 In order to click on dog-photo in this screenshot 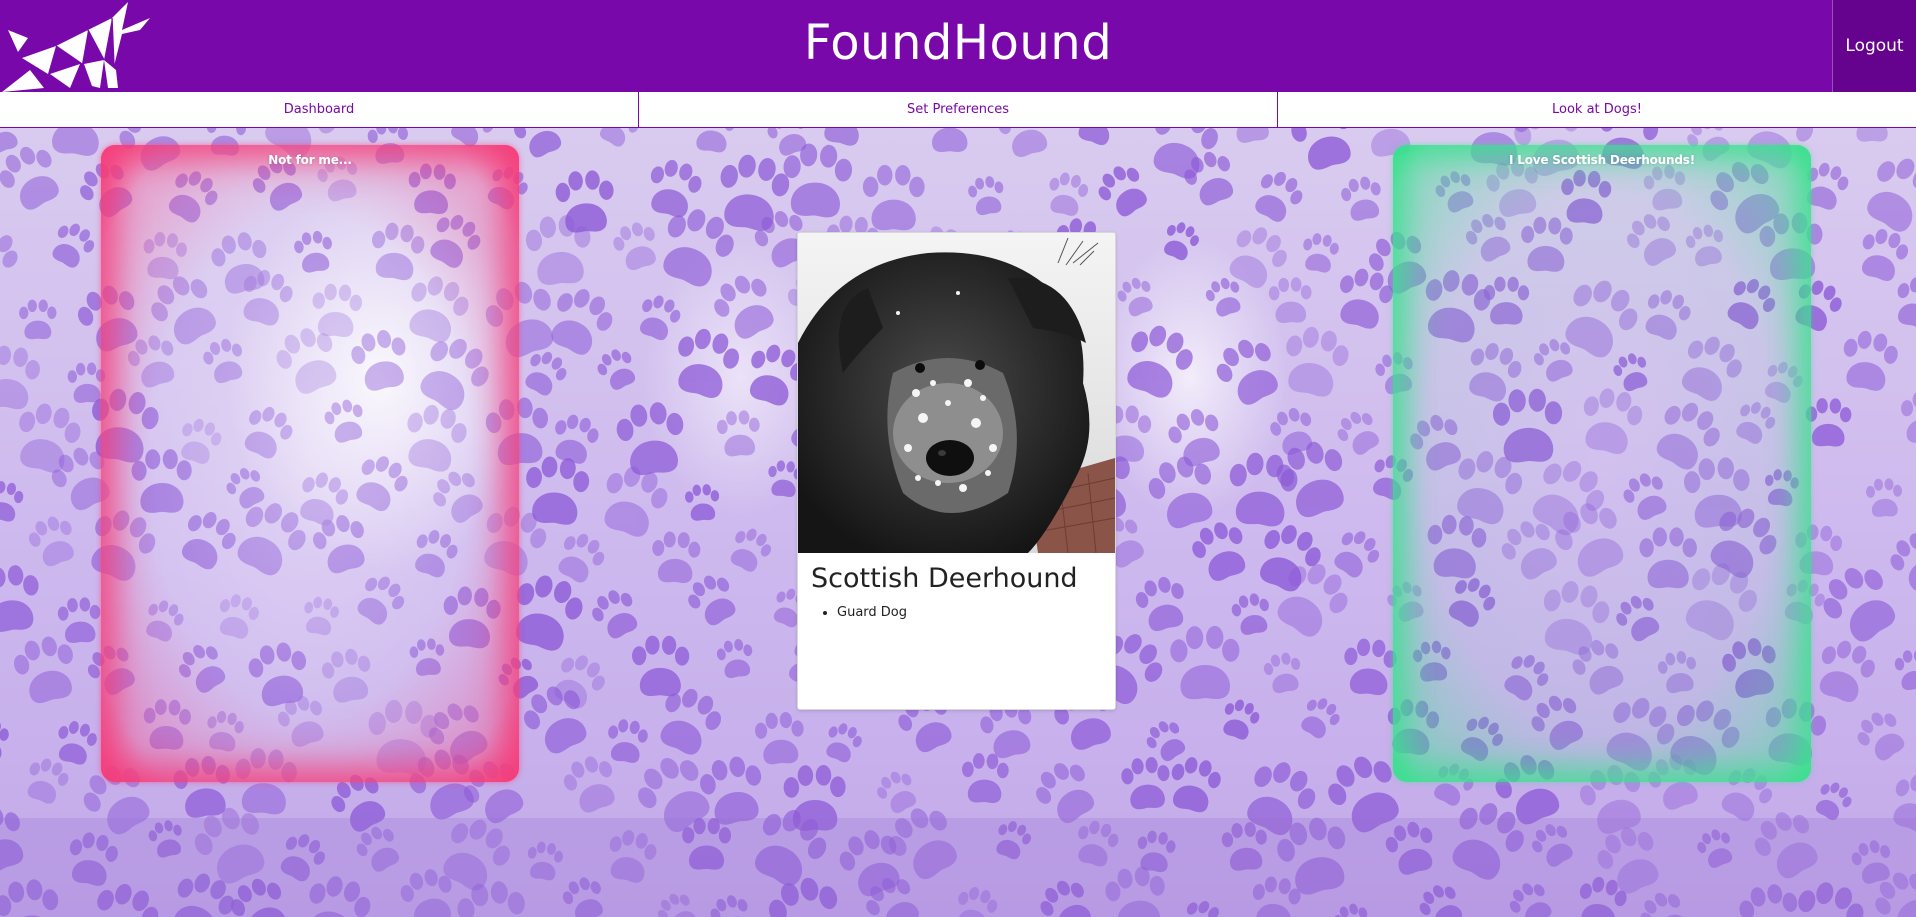, I will do `click(956, 393)`.